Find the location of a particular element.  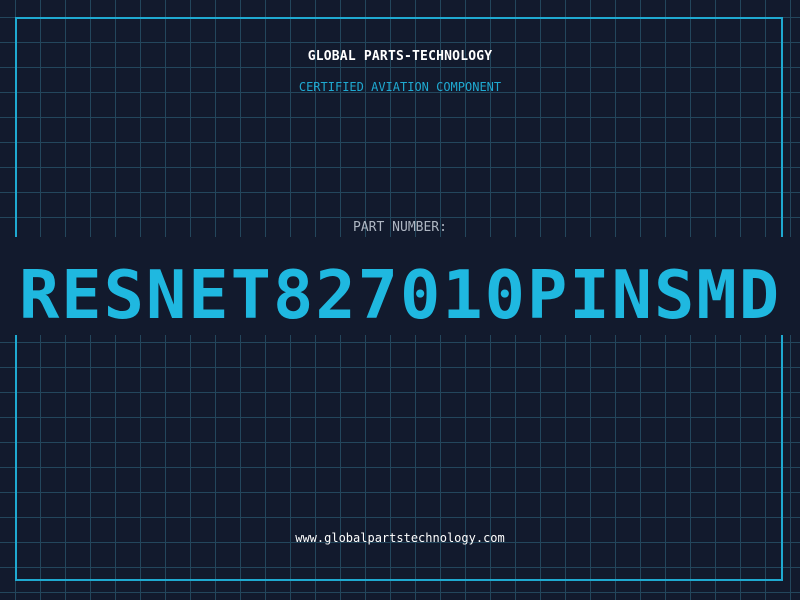

website-url: www.globalpartstechnology.com is located at coordinates (400, 538).